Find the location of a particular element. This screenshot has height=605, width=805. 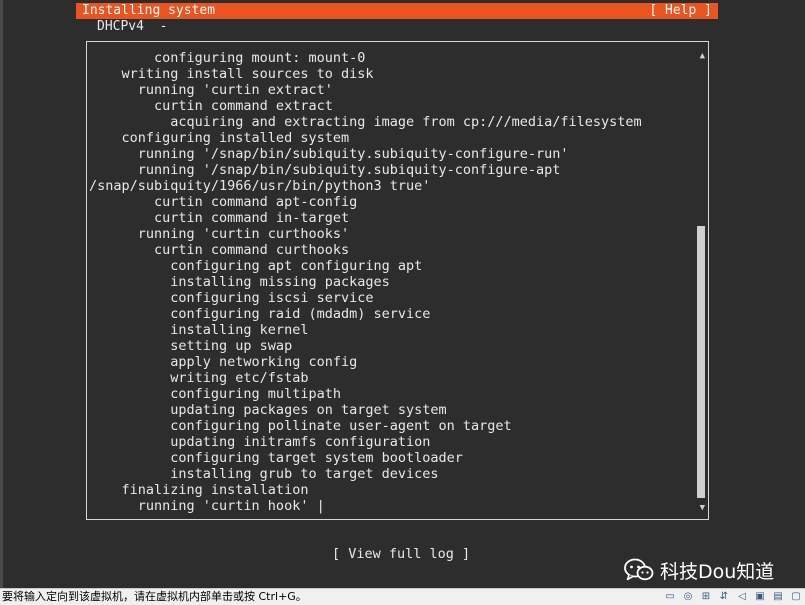

log-line: running 'curtin hook' | is located at coordinates (207, 506).